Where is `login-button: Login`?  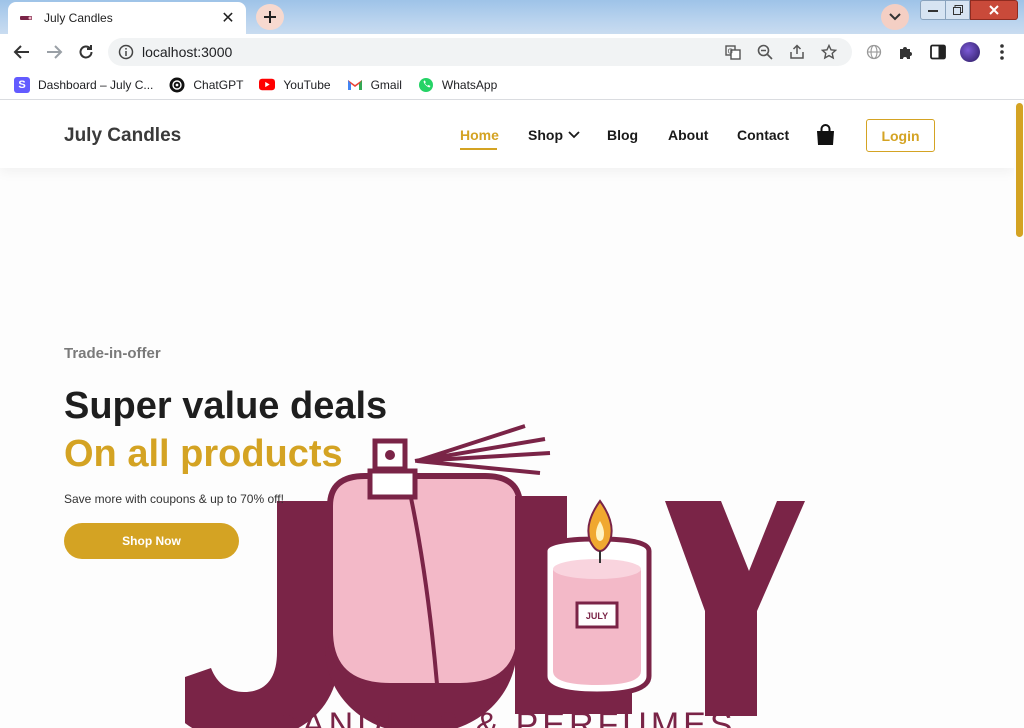 login-button: Login is located at coordinates (900, 135).